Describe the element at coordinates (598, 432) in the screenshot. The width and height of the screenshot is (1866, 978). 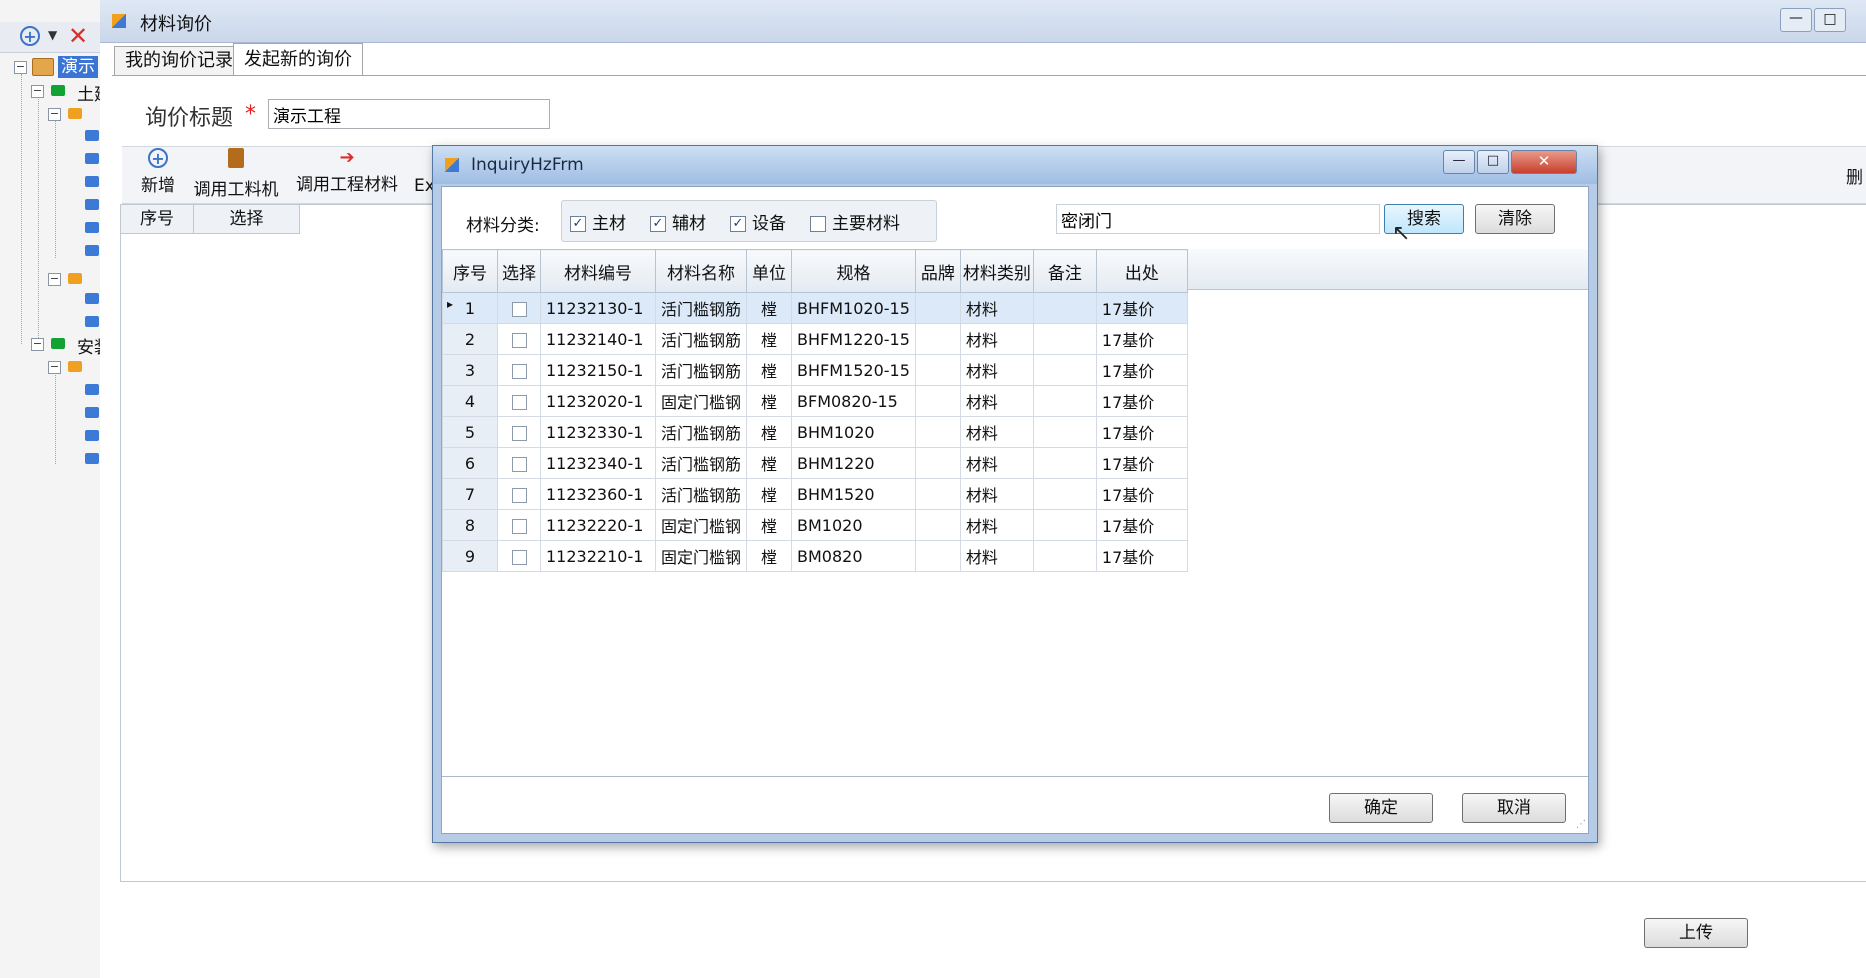
I see `cell-code: 11232330-1` at that location.